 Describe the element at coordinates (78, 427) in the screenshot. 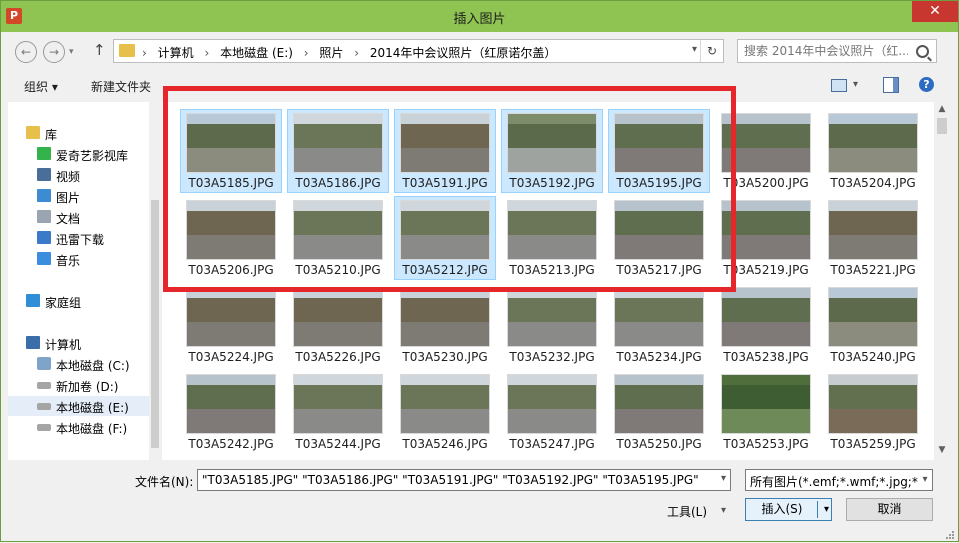

I see `sidebar-item: 本地磁盘 (F:)` at that location.